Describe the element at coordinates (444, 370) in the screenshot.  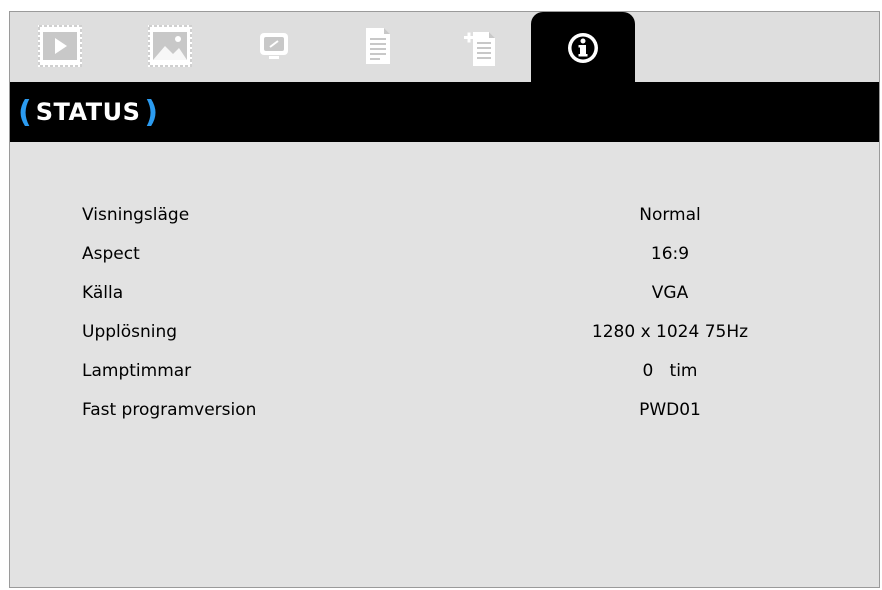
I see `status-row-lamp-hours: Lamptimmar 0 tim` at that location.